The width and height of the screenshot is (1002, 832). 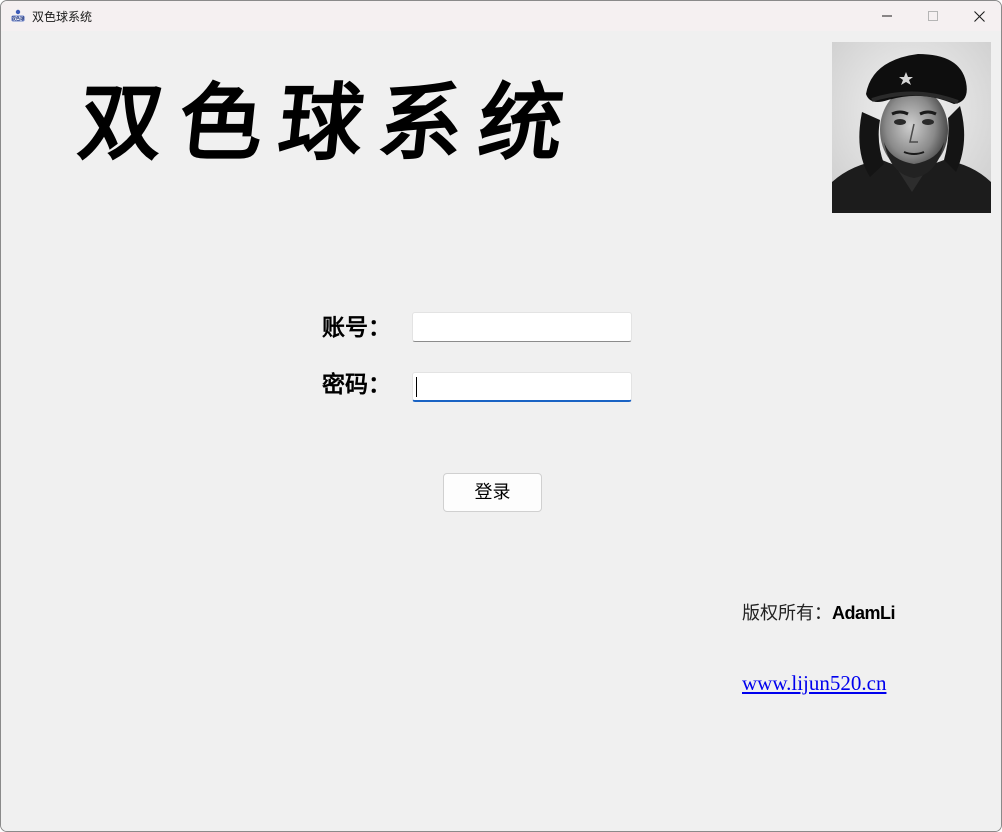 I want to click on text-caret, so click(x=416, y=387).